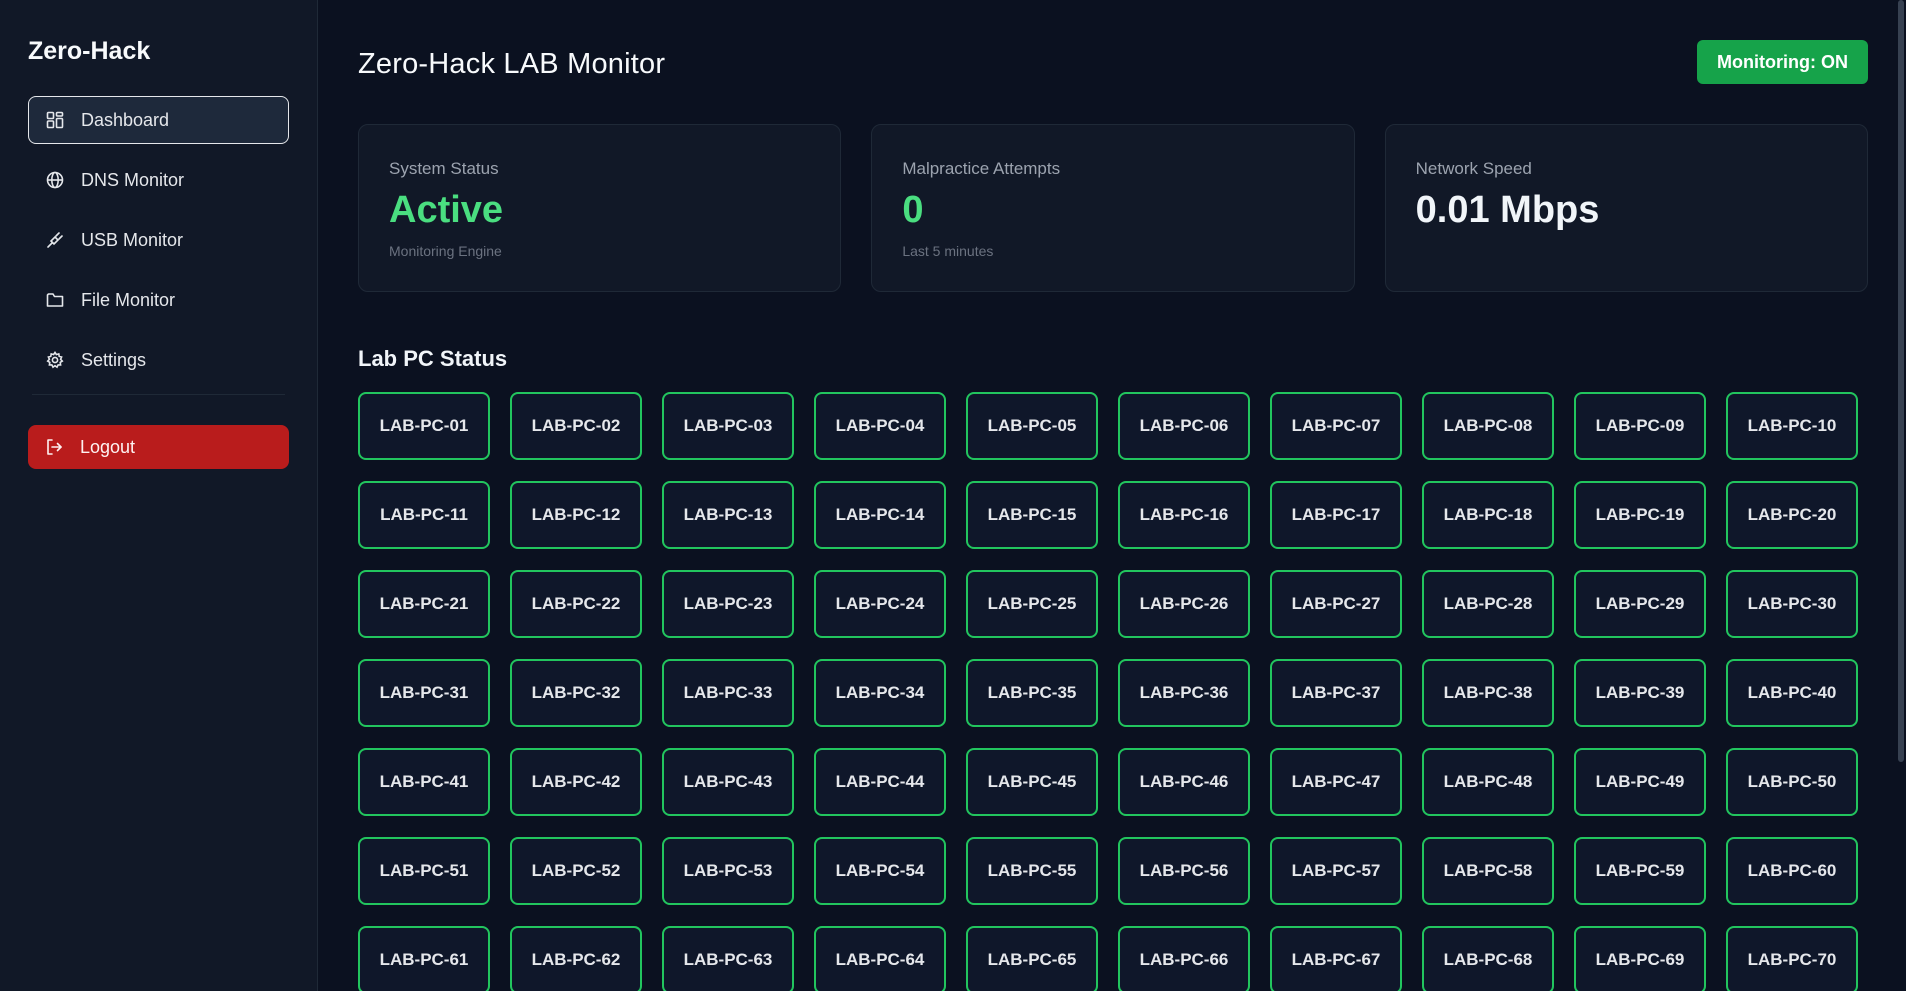 The image size is (1906, 991). What do you see at coordinates (1488, 426) in the screenshot?
I see `pc-tile: LAB-PC-08` at bounding box center [1488, 426].